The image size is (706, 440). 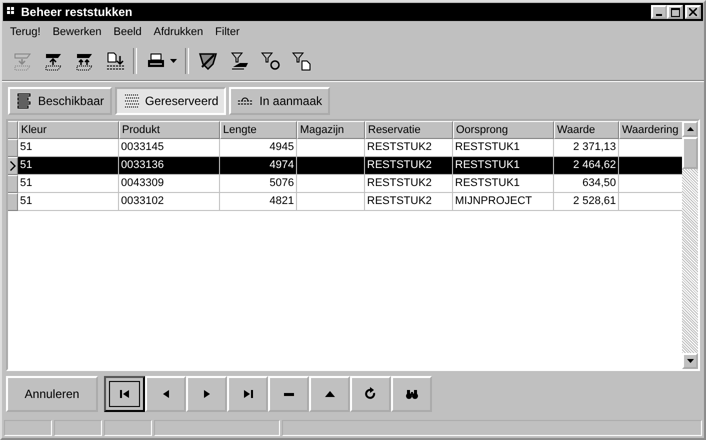 I want to click on refresh-icon, so click(x=371, y=394).